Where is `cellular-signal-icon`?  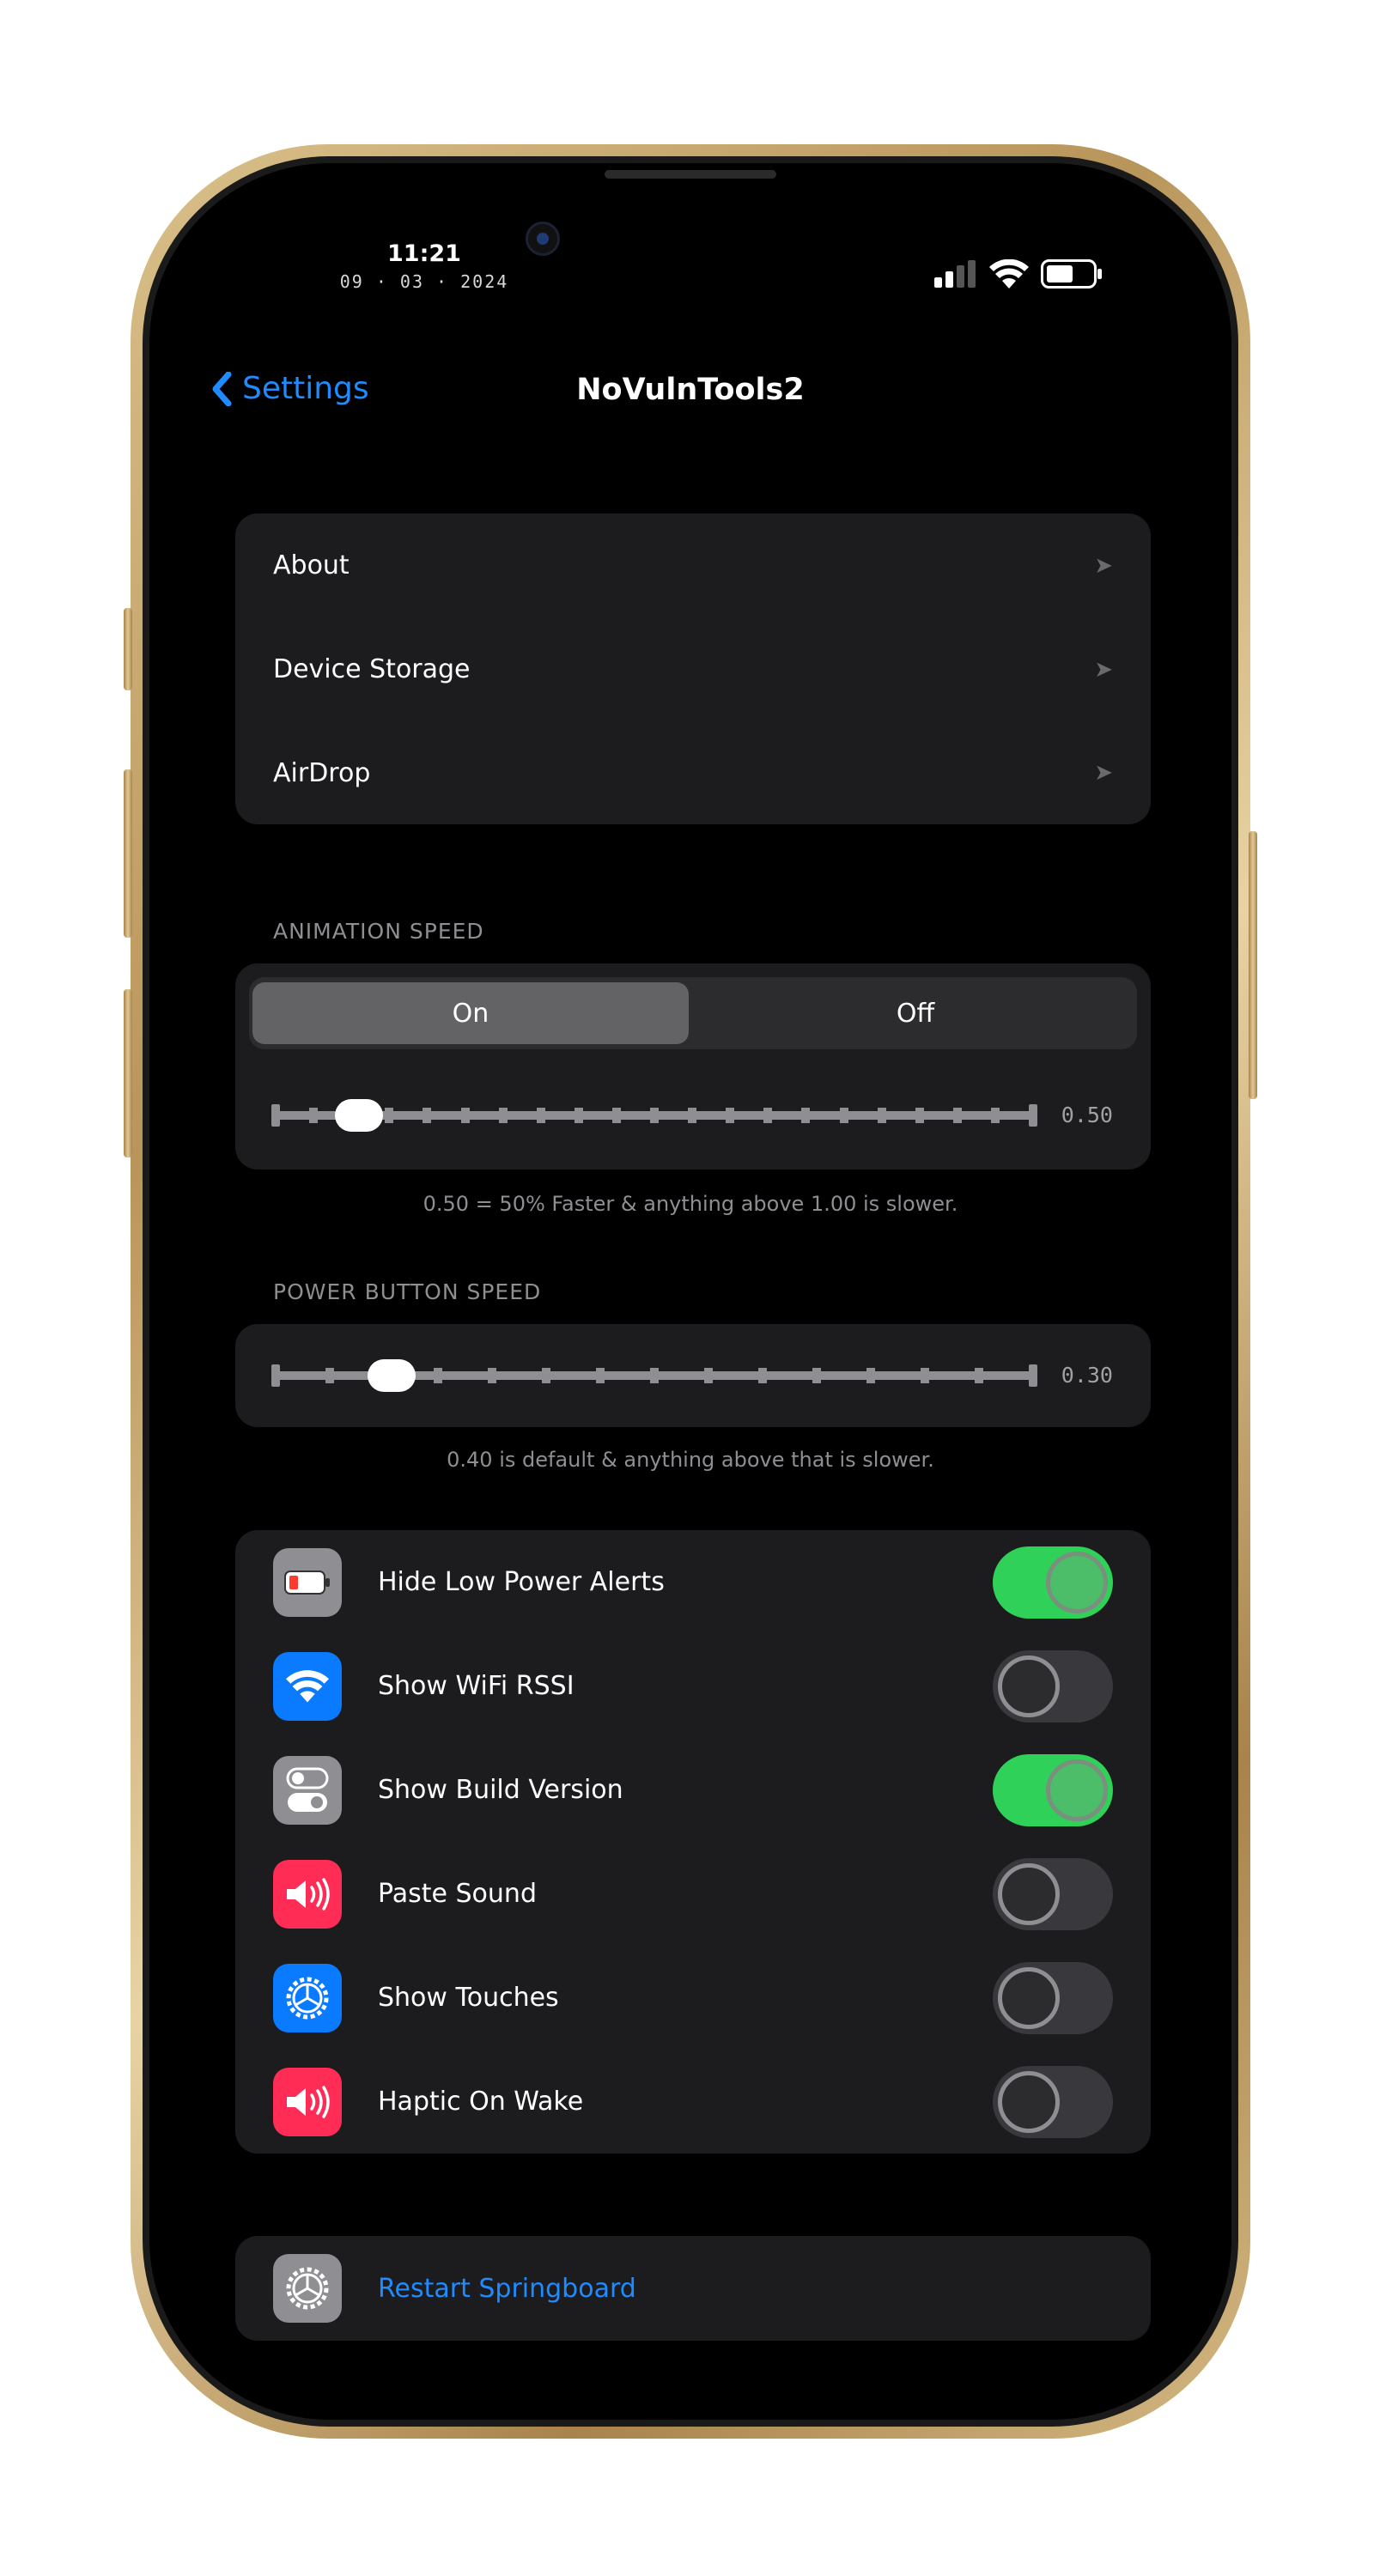
cellular-signal-icon is located at coordinates (955, 274).